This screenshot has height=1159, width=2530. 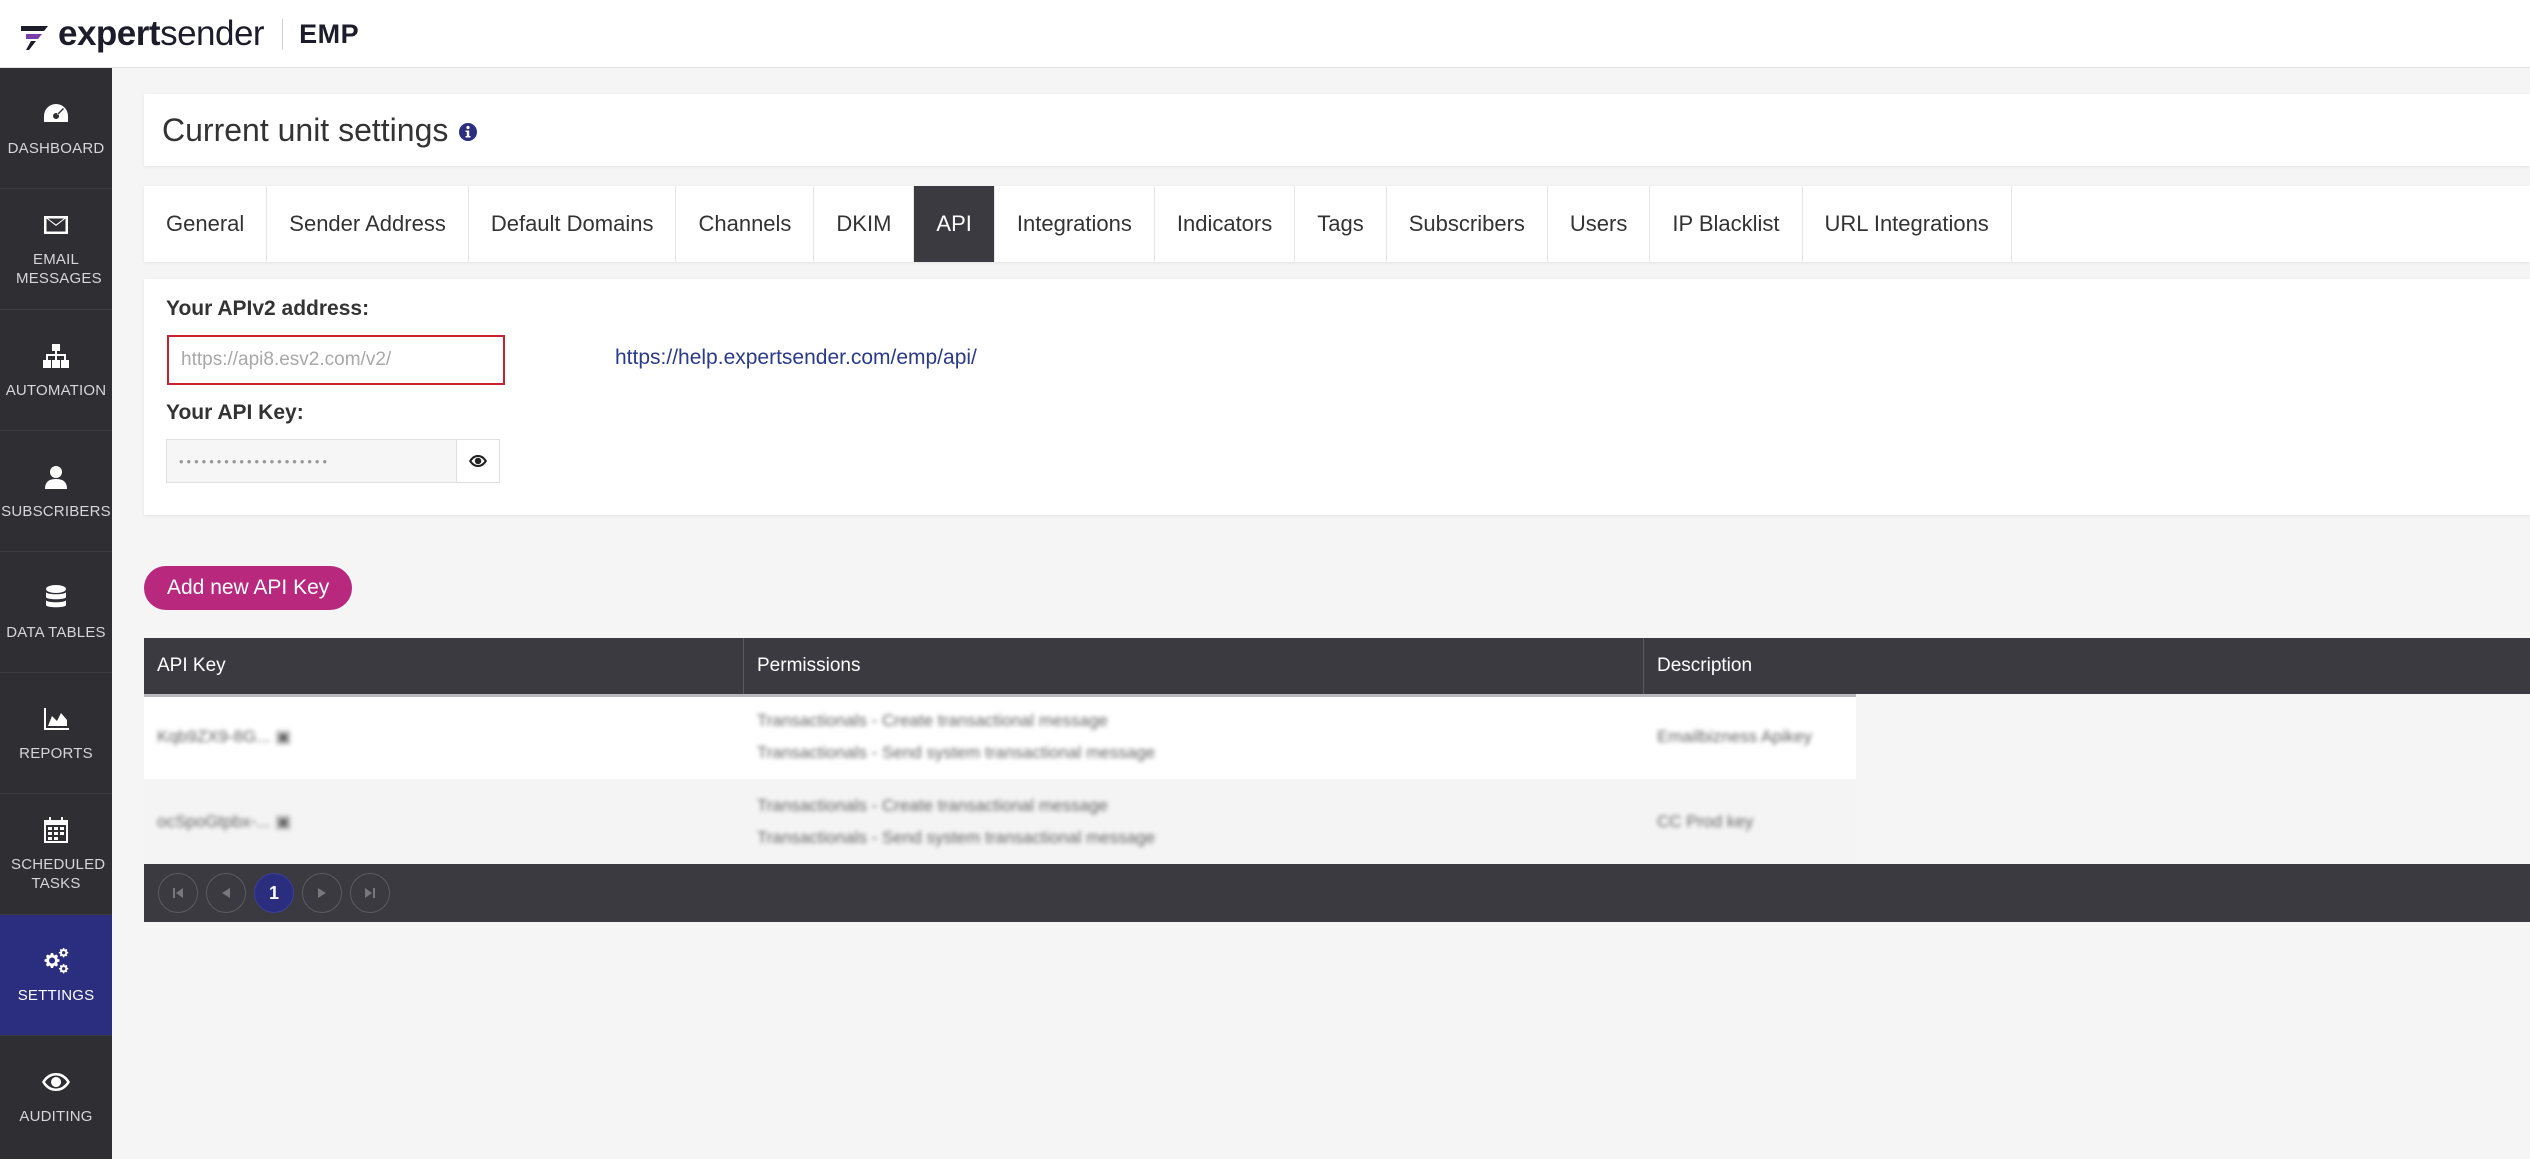 I want to click on sitemap-icon, so click(x=56, y=355).